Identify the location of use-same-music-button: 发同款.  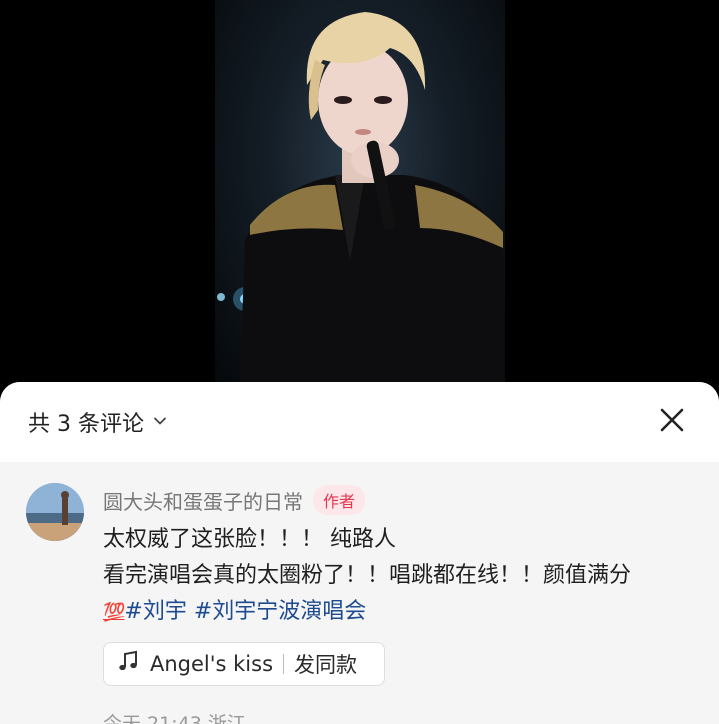
(325, 664).